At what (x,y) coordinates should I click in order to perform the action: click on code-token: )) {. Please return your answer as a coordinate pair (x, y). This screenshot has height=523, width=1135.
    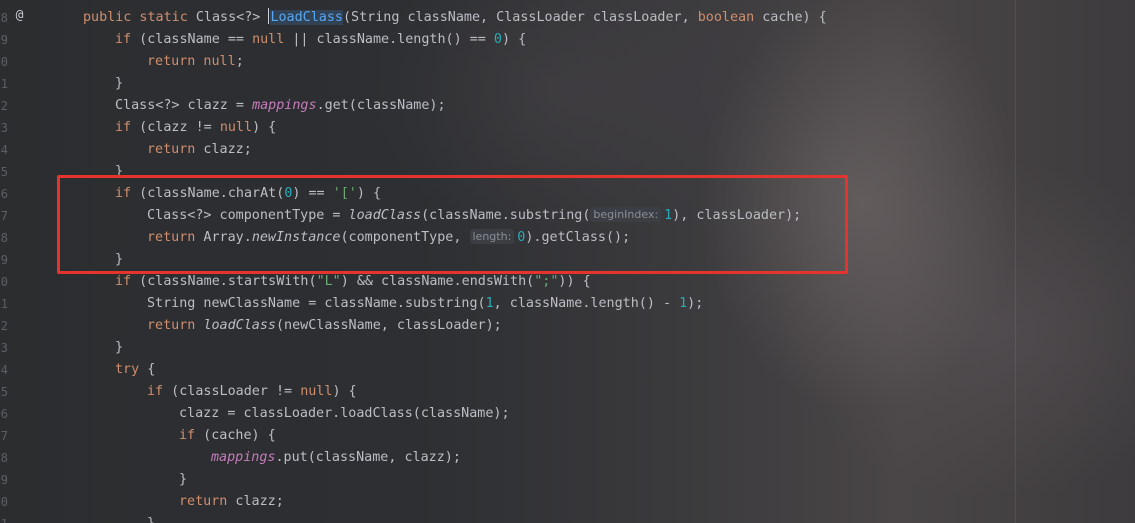
    Looking at the image, I should click on (574, 281).